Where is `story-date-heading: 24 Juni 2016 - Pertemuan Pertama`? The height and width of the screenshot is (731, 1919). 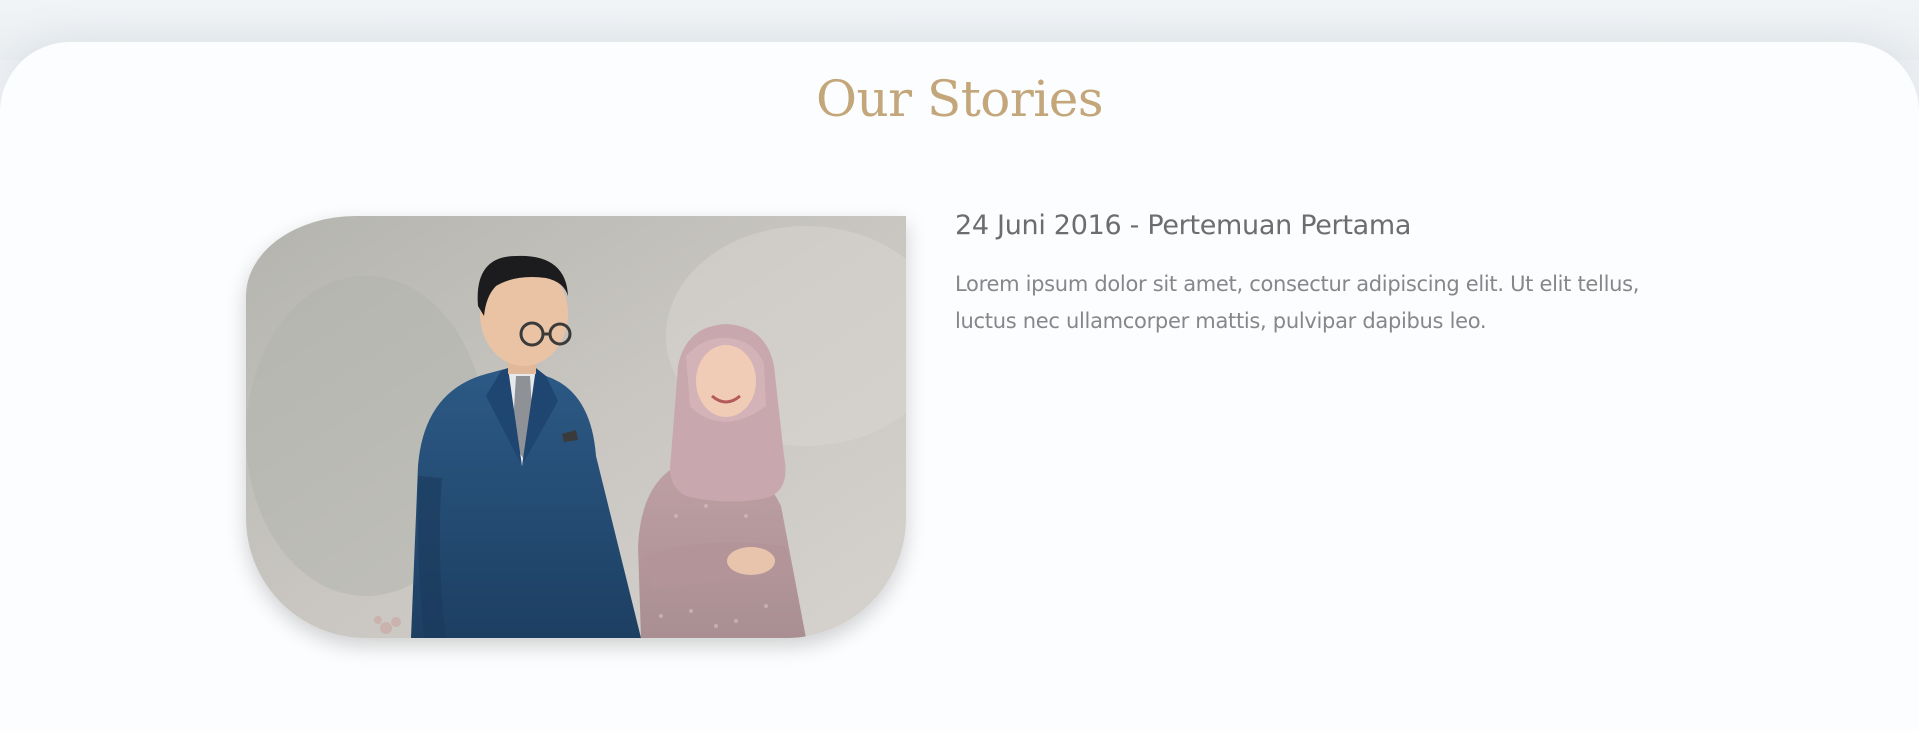
story-date-heading: 24 Juni 2016 - Pertemuan Pertama is located at coordinates (1183, 225).